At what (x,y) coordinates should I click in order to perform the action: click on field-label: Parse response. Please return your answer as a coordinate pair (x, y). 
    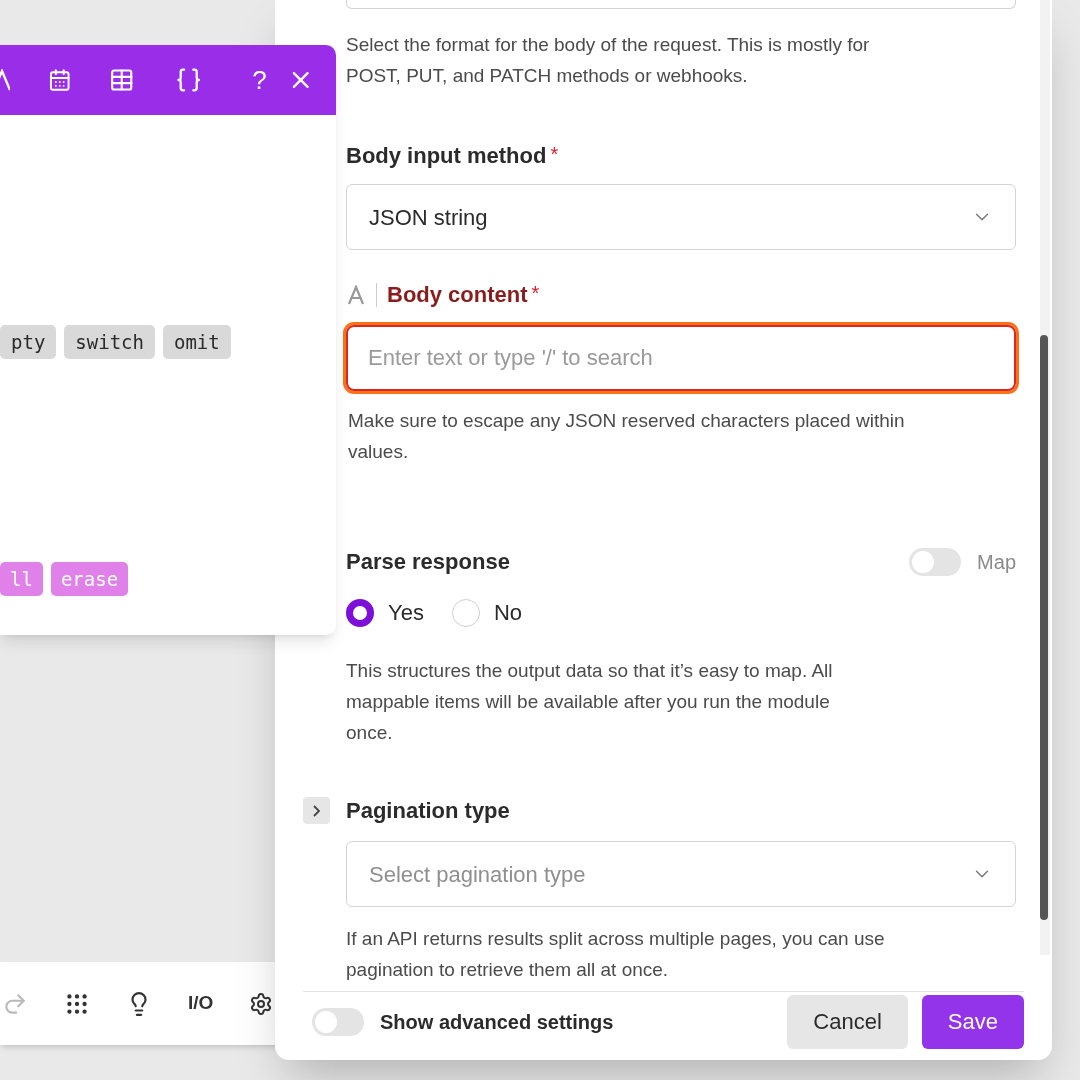
    Looking at the image, I should click on (428, 562).